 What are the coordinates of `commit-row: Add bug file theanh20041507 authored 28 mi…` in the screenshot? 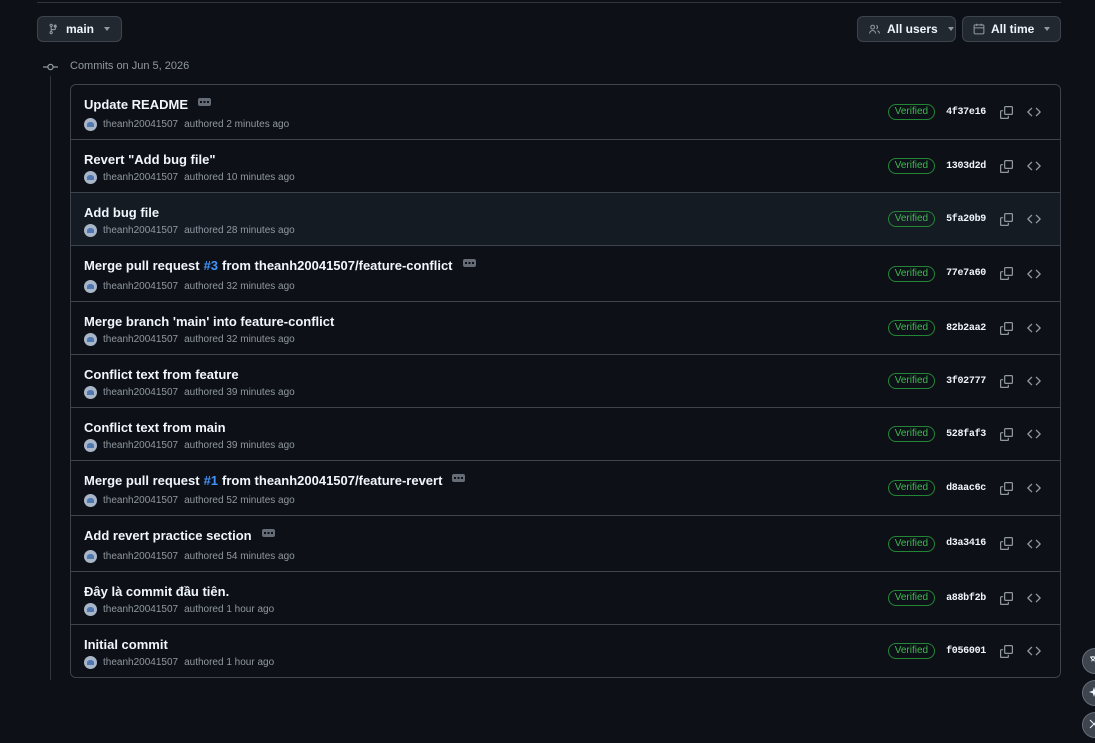 It's located at (565, 218).